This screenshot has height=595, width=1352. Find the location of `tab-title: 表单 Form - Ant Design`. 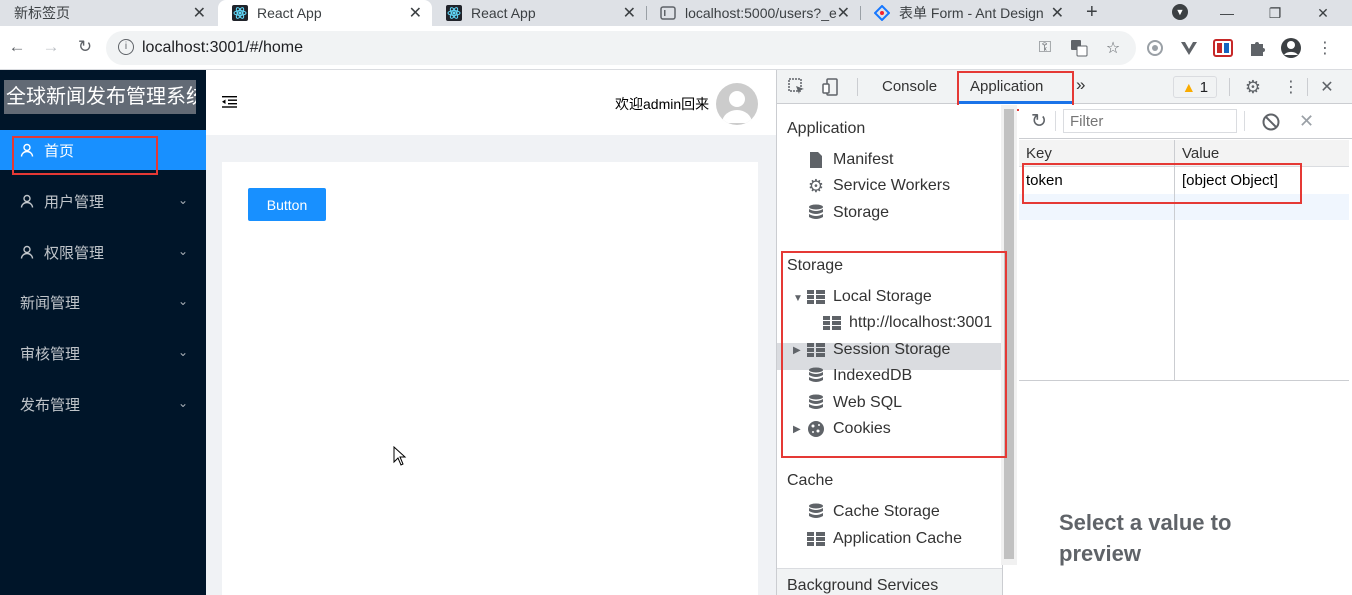

tab-title: 表单 Form - Ant Design is located at coordinates (971, 13).